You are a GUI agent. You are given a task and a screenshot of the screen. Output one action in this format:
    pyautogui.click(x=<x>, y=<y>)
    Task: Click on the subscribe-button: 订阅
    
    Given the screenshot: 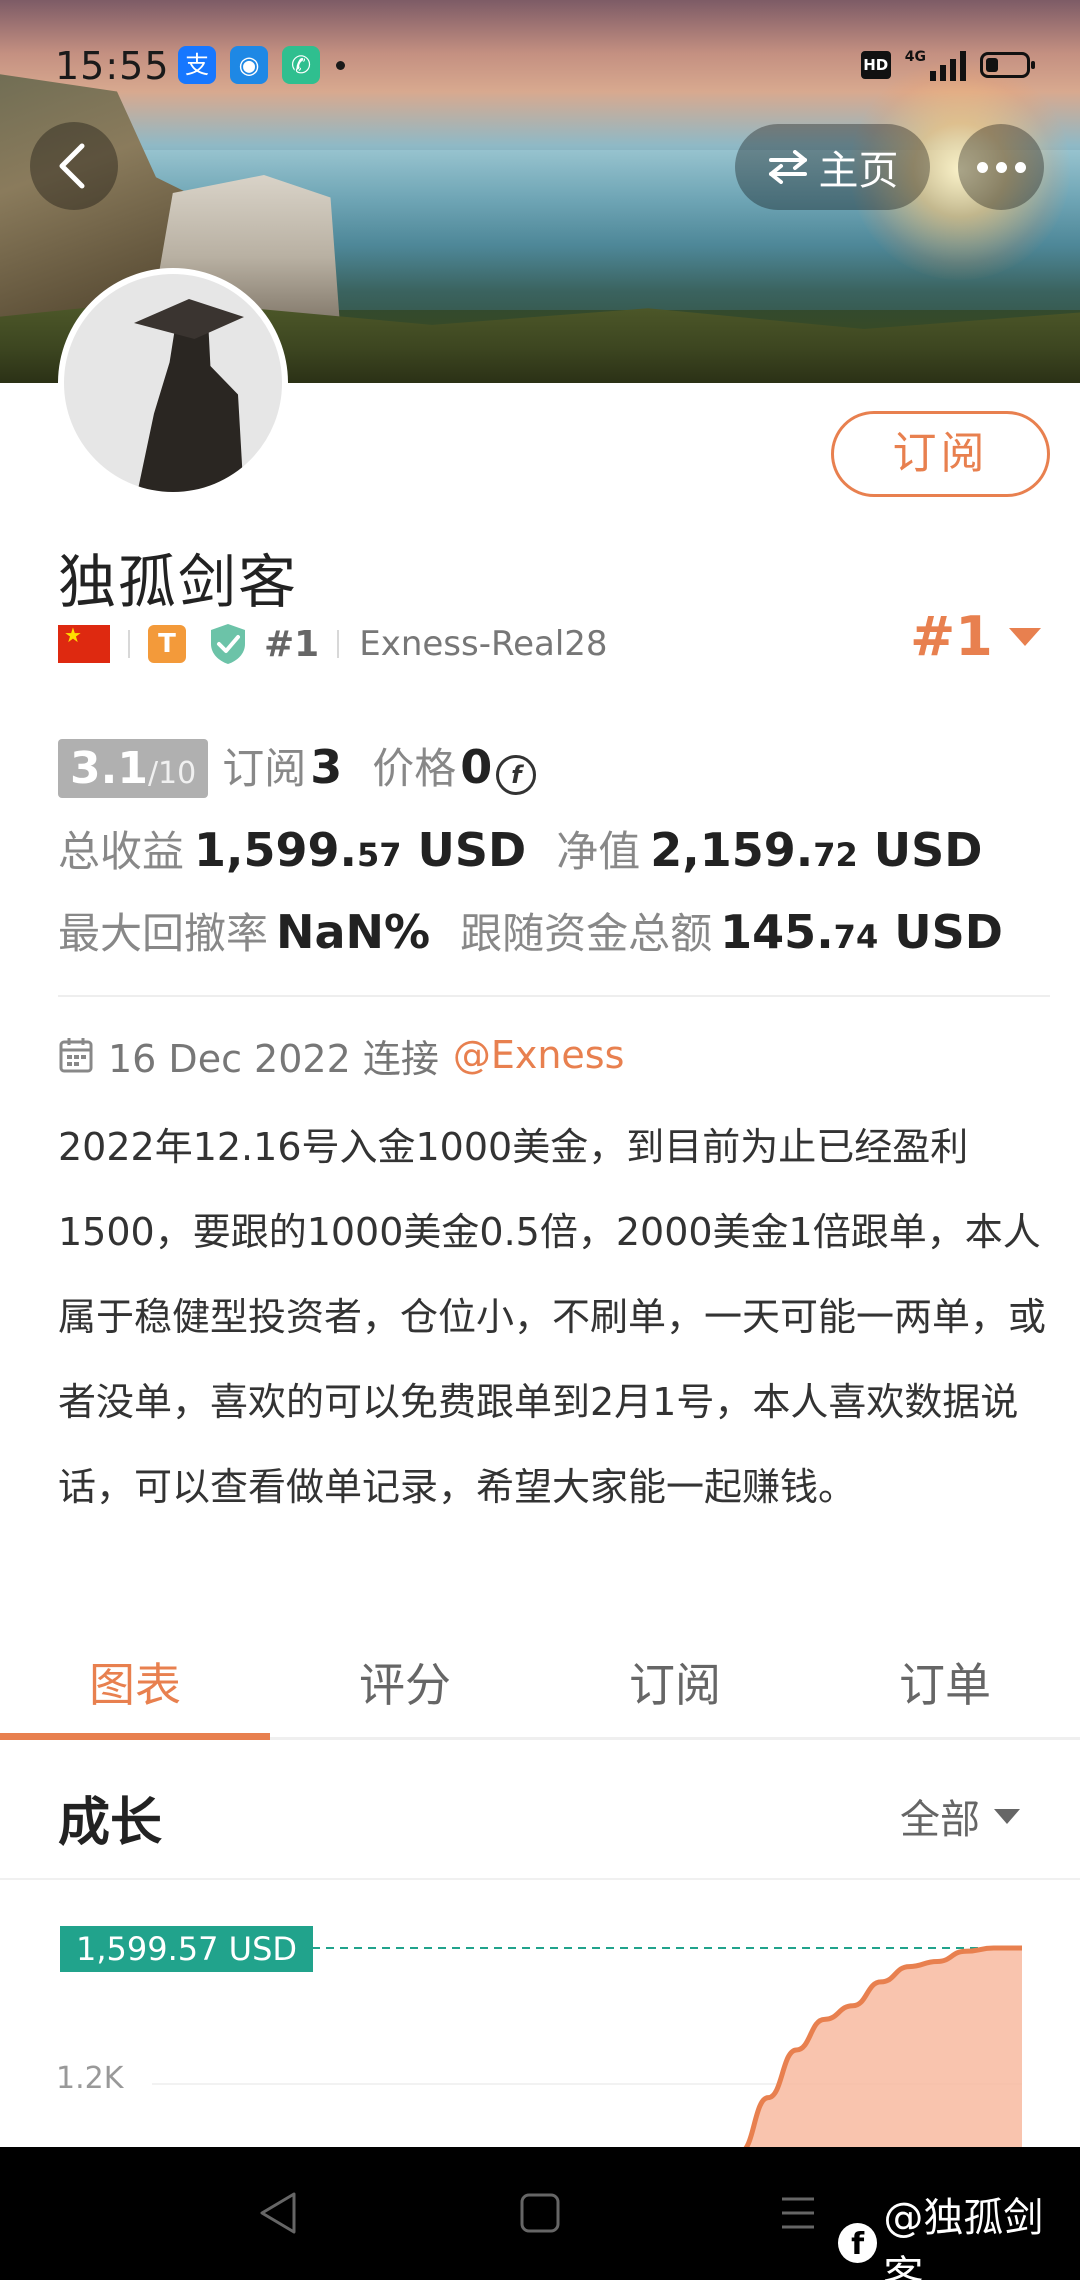 What is the action you would take?
    pyautogui.click(x=940, y=454)
    